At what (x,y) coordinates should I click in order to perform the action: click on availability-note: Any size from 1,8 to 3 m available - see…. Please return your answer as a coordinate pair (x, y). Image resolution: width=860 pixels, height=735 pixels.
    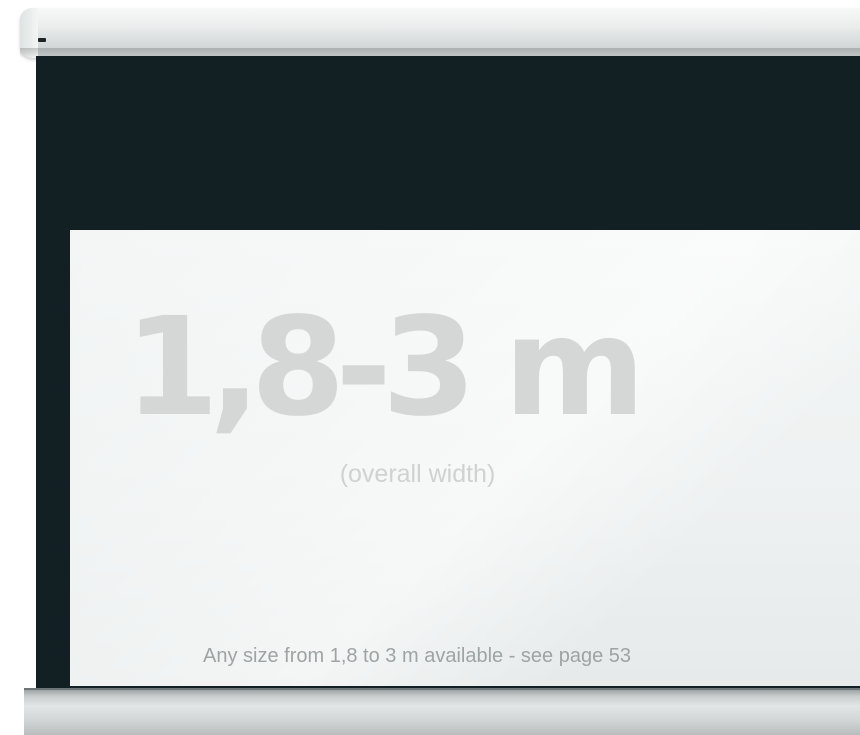
    Looking at the image, I should click on (417, 656).